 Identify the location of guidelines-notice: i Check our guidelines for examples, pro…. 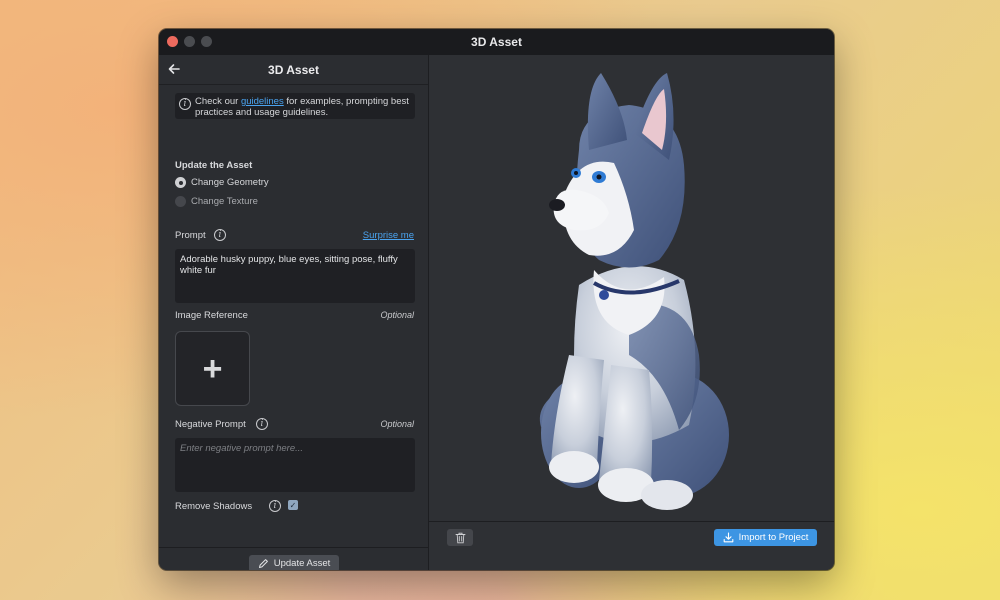
(295, 106).